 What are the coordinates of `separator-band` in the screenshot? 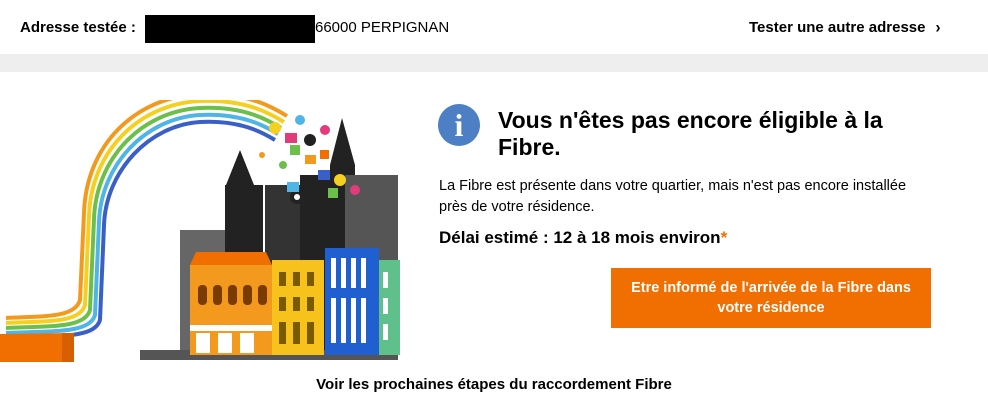 It's located at (494, 63).